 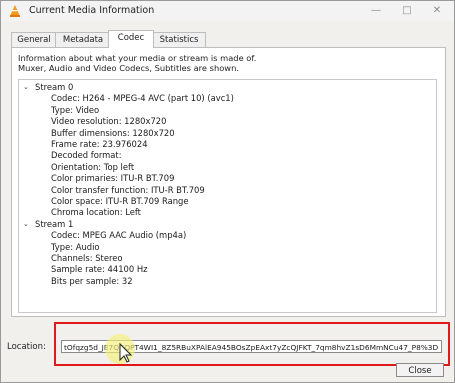 What do you see at coordinates (131, 39) in the screenshot?
I see `tab-codec: Codec` at bounding box center [131, 39].